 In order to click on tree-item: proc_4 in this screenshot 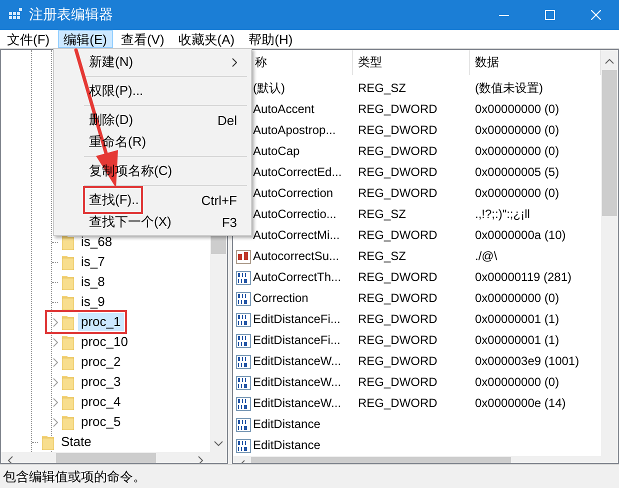, I will do `click(101, 402)`.